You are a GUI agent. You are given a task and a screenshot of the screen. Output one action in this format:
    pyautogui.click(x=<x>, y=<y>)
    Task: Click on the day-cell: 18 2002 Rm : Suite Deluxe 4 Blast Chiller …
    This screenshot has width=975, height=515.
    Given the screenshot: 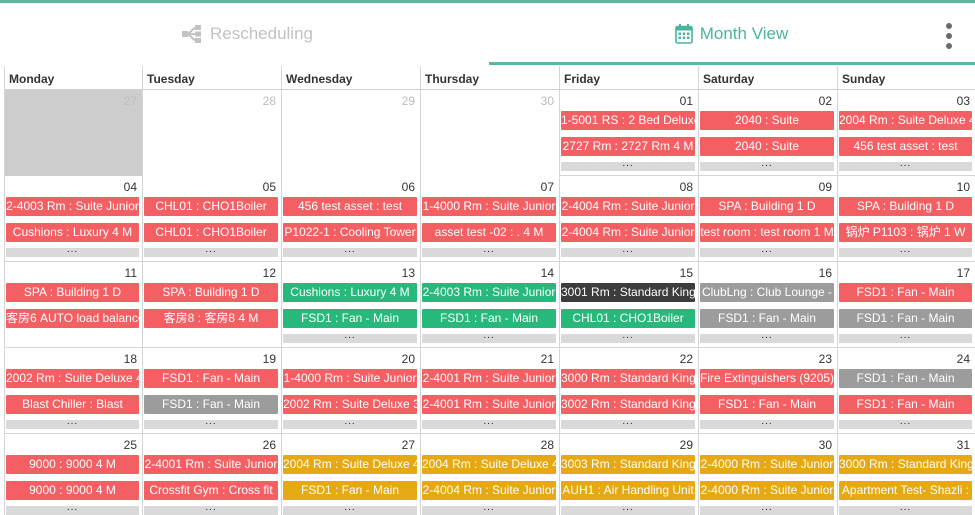 What is the action you would take?
    pyautogui.click(x=74, y=391)
    